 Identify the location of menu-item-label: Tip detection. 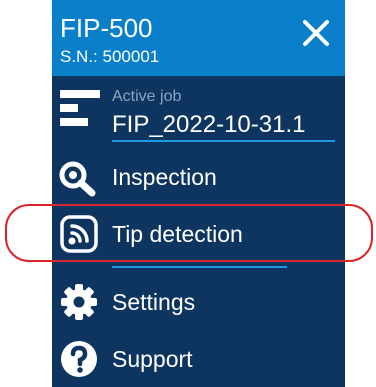
(177, 234).